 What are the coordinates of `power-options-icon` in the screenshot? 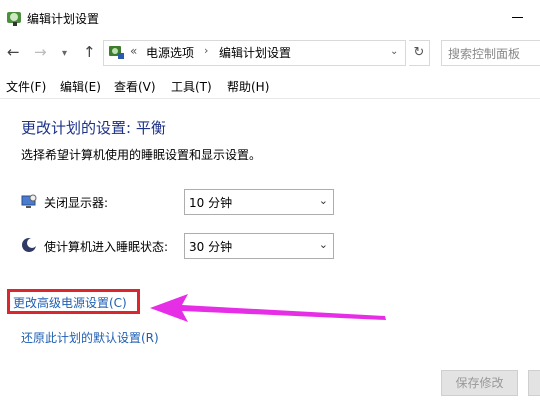 It's located at (15, 18).